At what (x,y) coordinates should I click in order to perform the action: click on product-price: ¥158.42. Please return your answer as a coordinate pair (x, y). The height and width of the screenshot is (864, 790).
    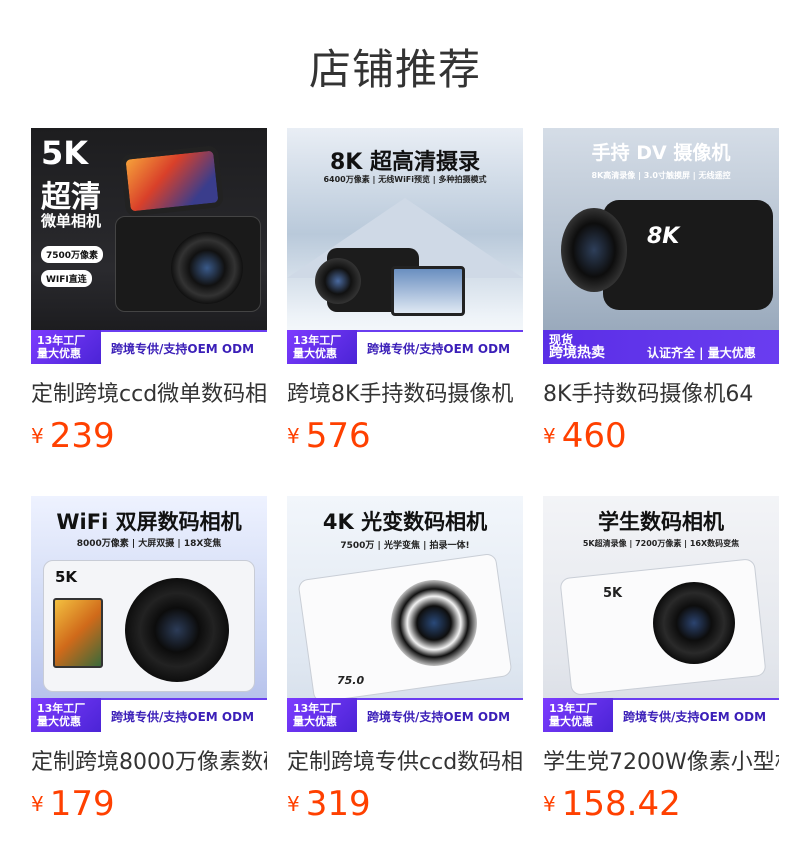
    Looking at the image, I should click on (612, 804).